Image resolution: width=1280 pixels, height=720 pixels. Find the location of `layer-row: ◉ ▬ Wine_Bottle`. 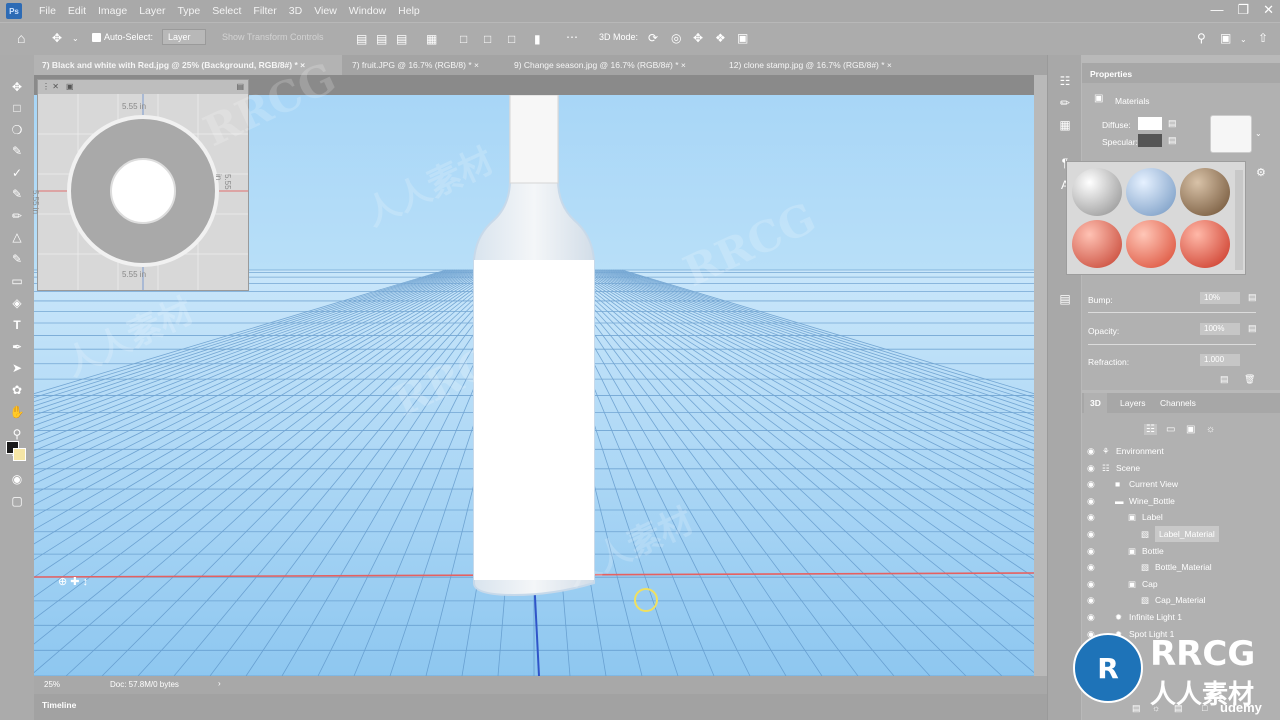

layer-row: ◉ ▬ Wine_Bottle is located at coordinates (1181, 501).